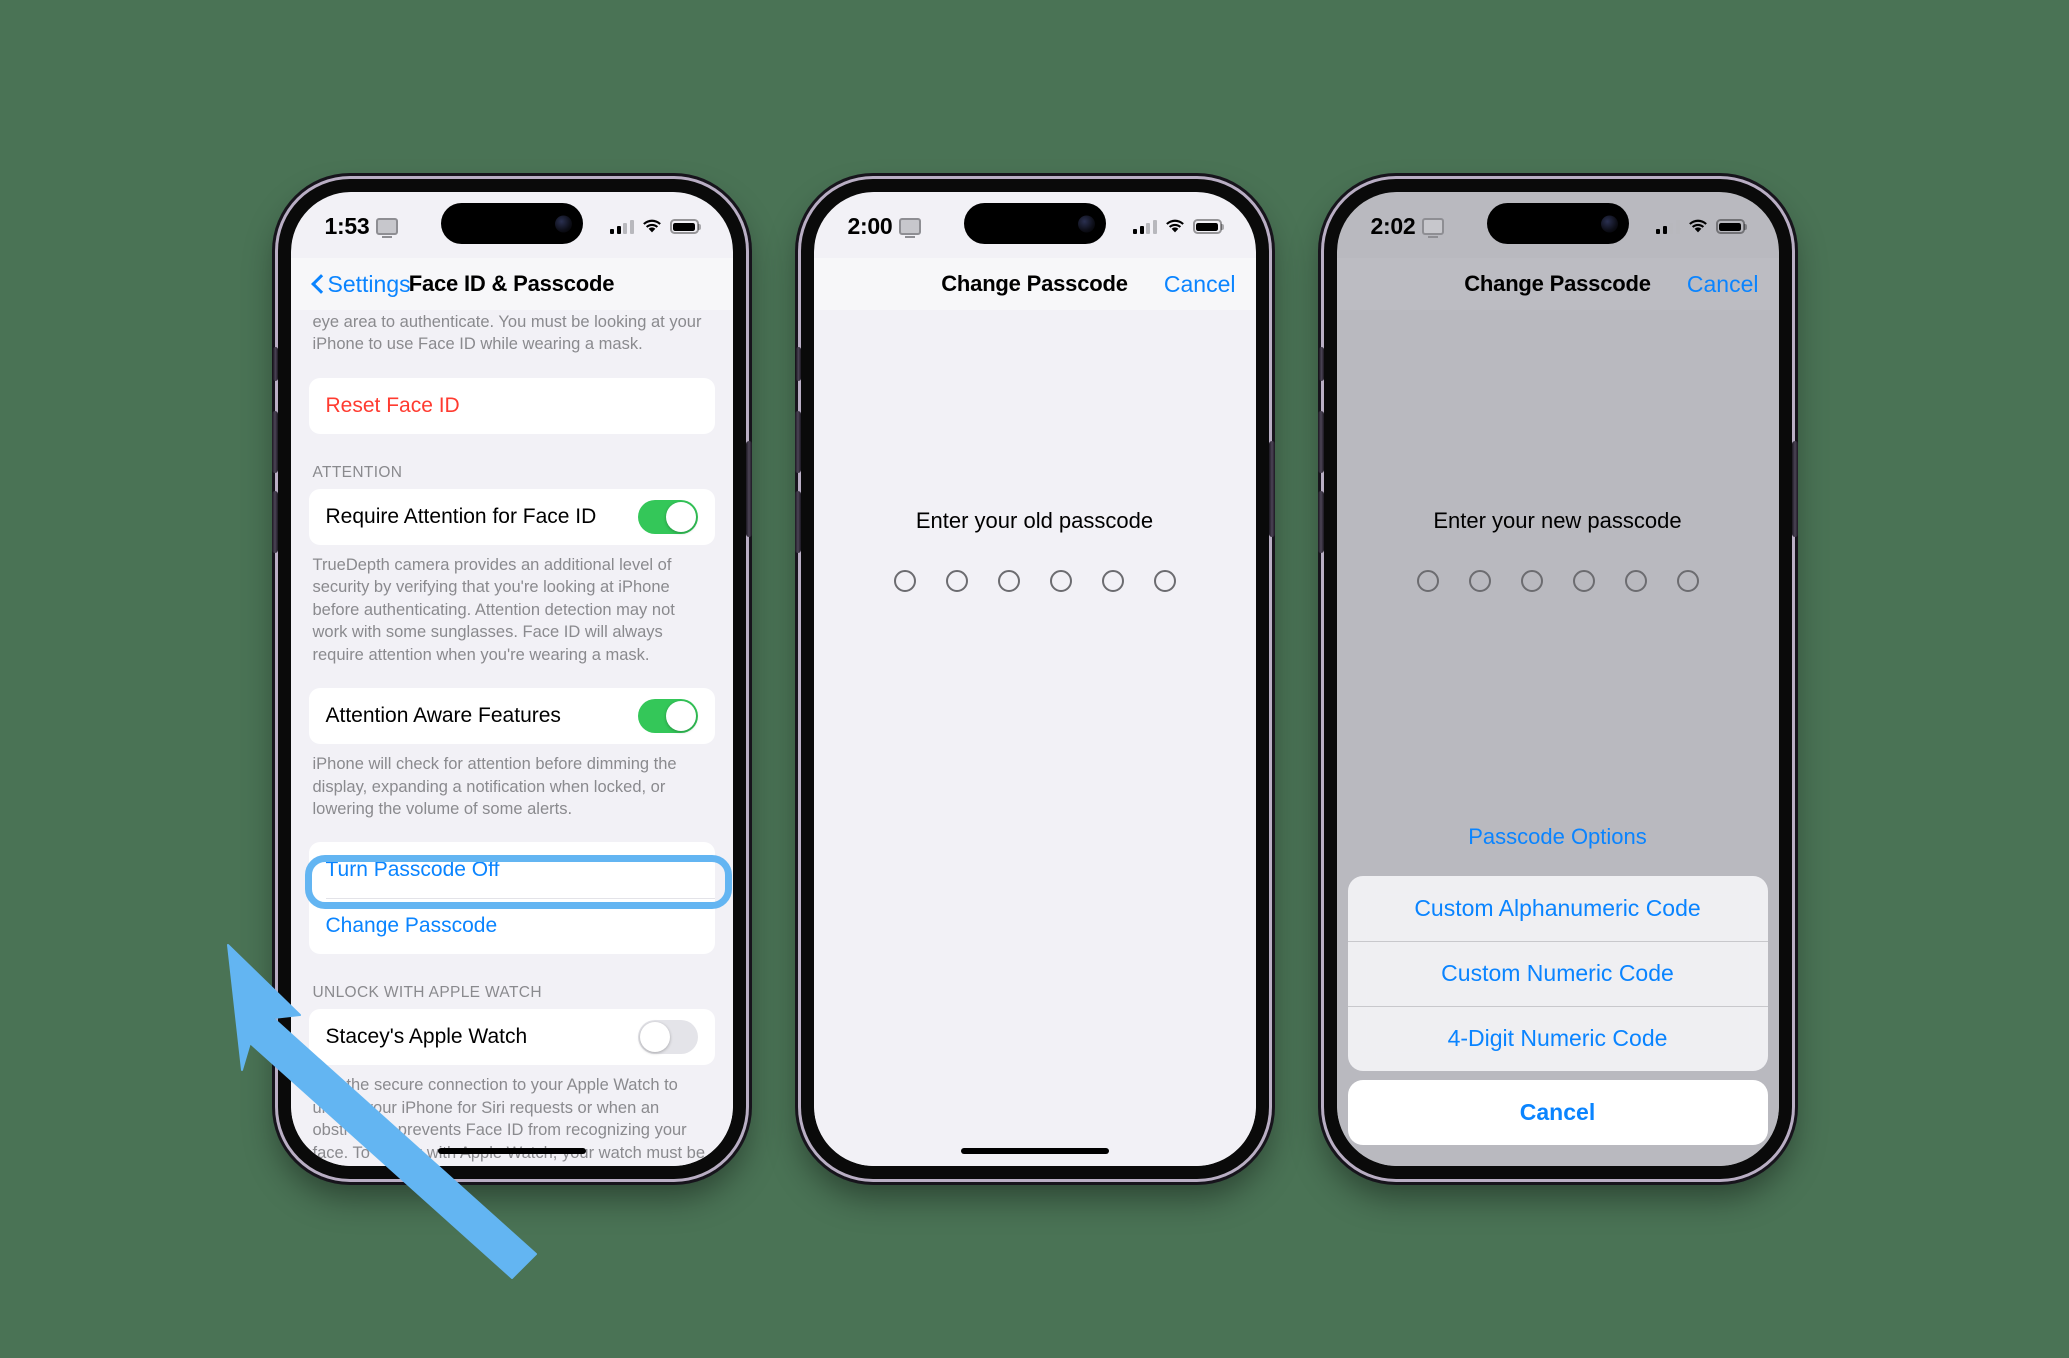  What do you see at coordinates (427, 993) in the screenshot?
I see `section-header-apple-watch: UNLOCK WITH APPLE WATCH` at bounding box center [427, 993].